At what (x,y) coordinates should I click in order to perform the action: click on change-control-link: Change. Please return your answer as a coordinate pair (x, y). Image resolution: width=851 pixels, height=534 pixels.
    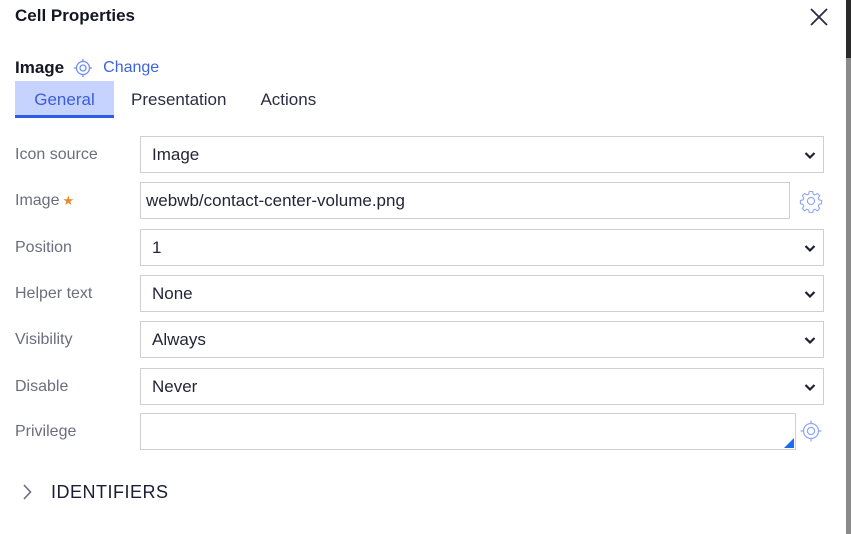
    Looking at the image, I should click on (131, 68).